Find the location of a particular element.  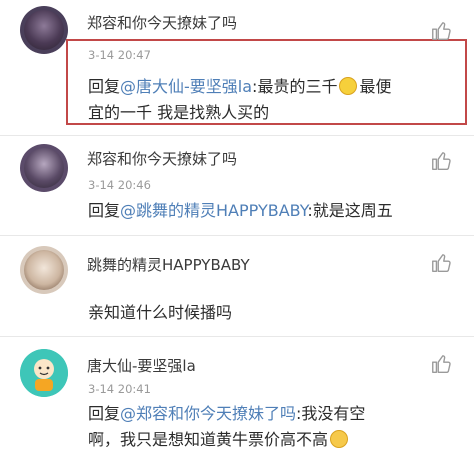

comment-body: 回复@跳舞的精灵HAPPYBABY:就是这周五 is located at coordinates (278, 211).